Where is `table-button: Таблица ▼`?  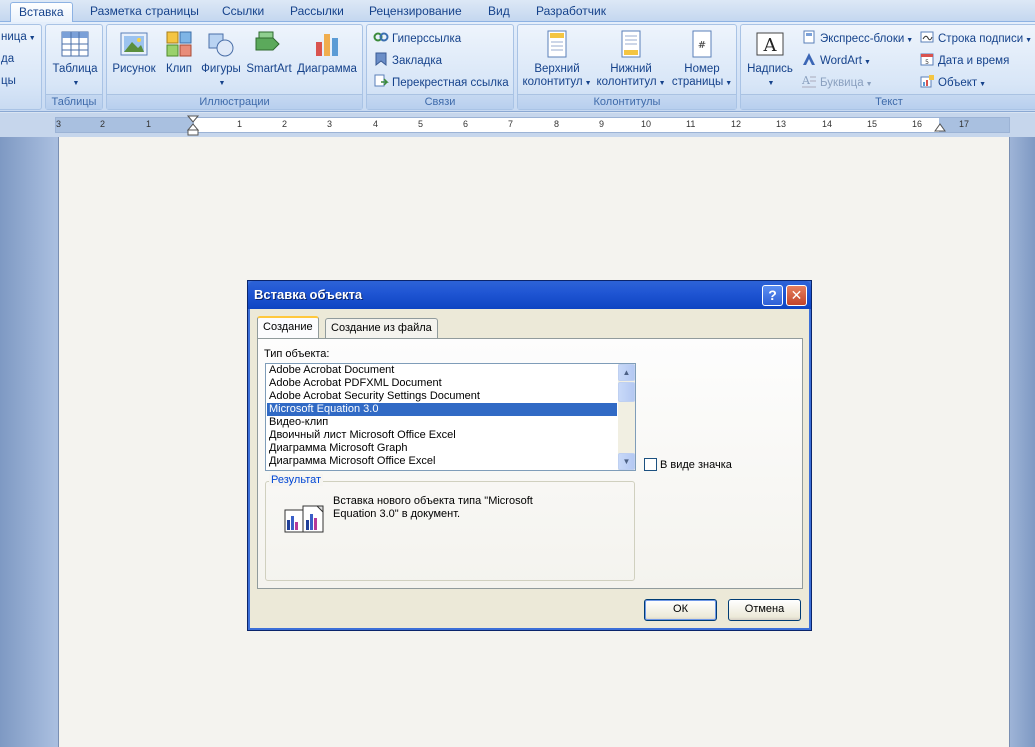 table-button: Таблица ▼ is located at coordinates (75, 59).